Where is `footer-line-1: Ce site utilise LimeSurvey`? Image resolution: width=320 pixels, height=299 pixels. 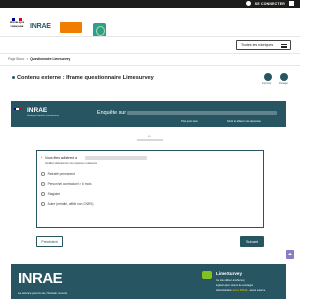
footer-line-1: Ce site utilise LimeSurvey is located at coordinates (230, 280).